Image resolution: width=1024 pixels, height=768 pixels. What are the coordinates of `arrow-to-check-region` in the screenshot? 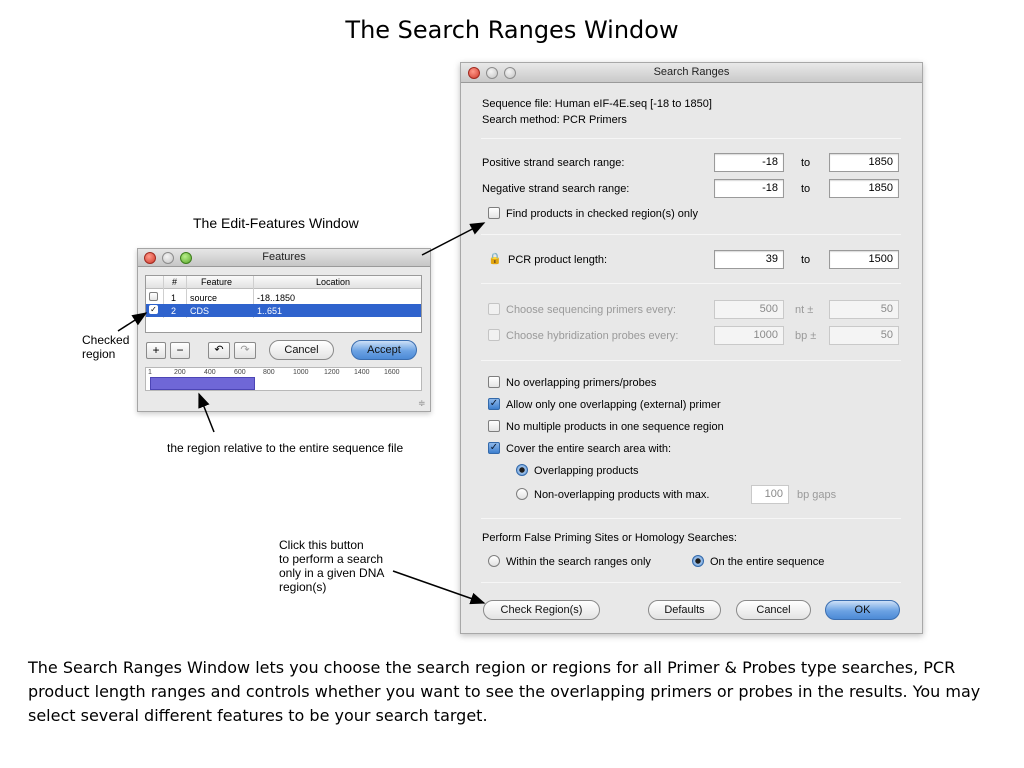 It's located at (439, 587).